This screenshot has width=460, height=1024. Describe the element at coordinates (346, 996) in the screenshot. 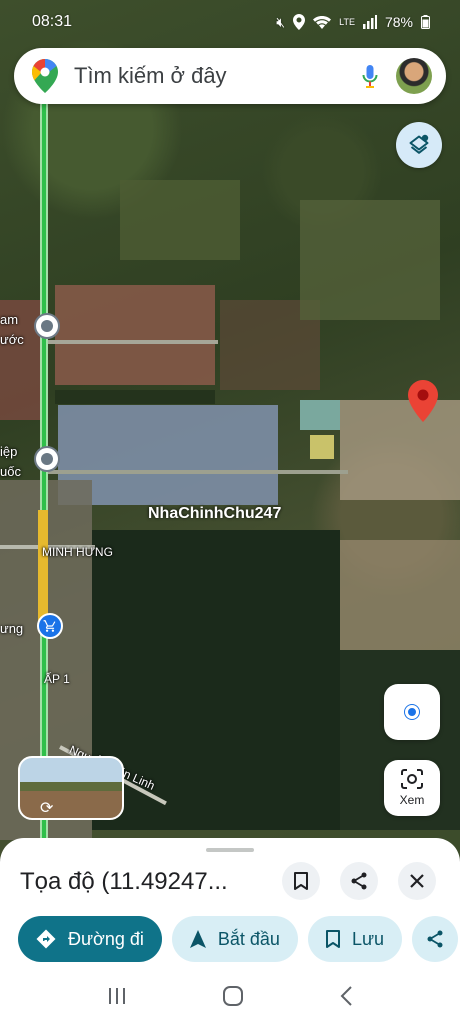

I see `back-icon` at that location.